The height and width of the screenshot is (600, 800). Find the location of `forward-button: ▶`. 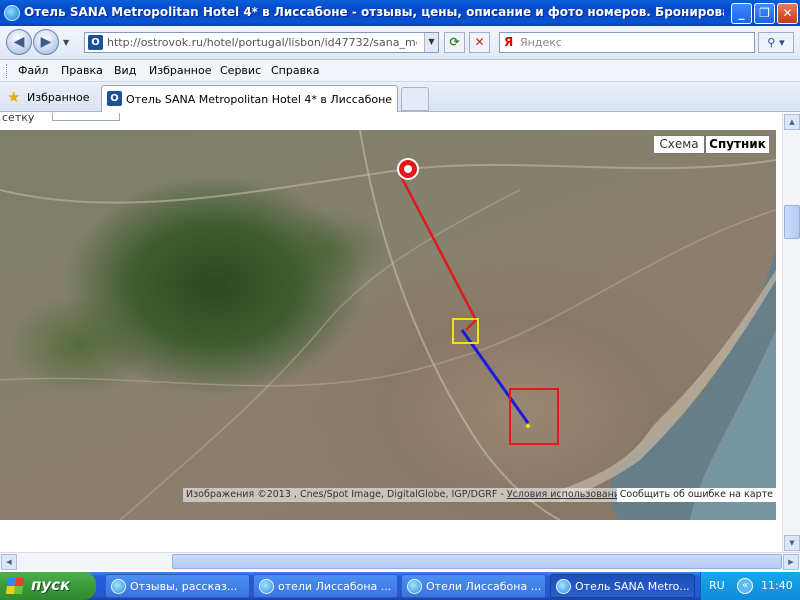

forward-button: ▶ is located at coordinates (46, 42).